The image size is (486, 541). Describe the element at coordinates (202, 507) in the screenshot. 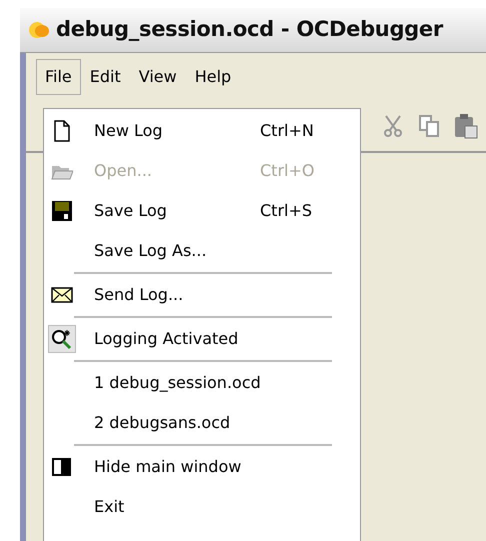

I see `menu-item: Exit` at that location.